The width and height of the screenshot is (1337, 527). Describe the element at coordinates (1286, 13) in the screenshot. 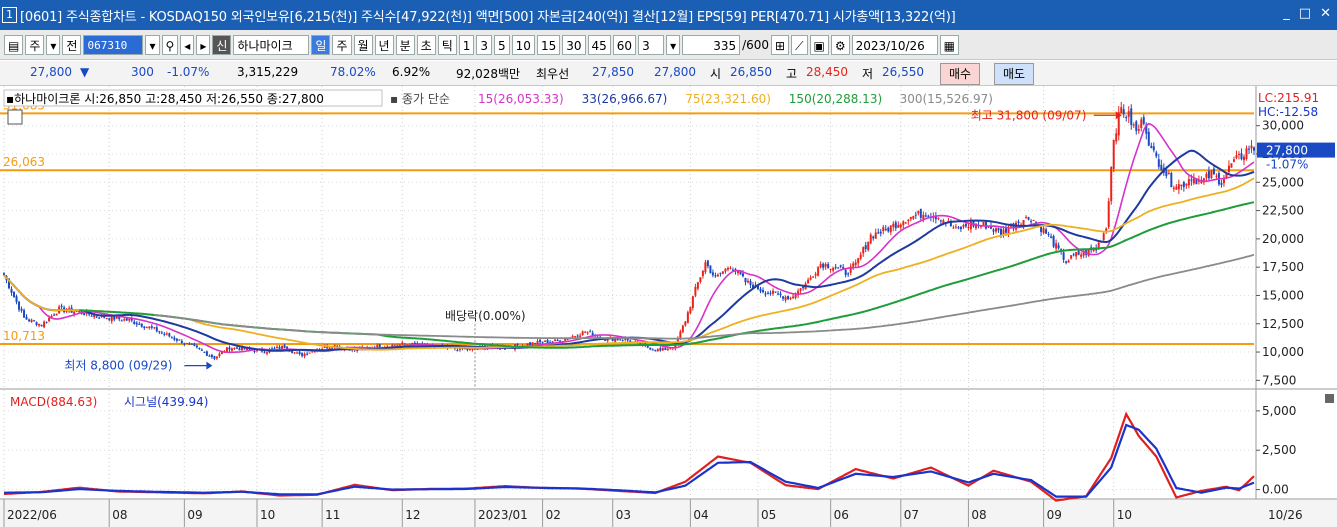

I see `minimize-icon: _` at that location.